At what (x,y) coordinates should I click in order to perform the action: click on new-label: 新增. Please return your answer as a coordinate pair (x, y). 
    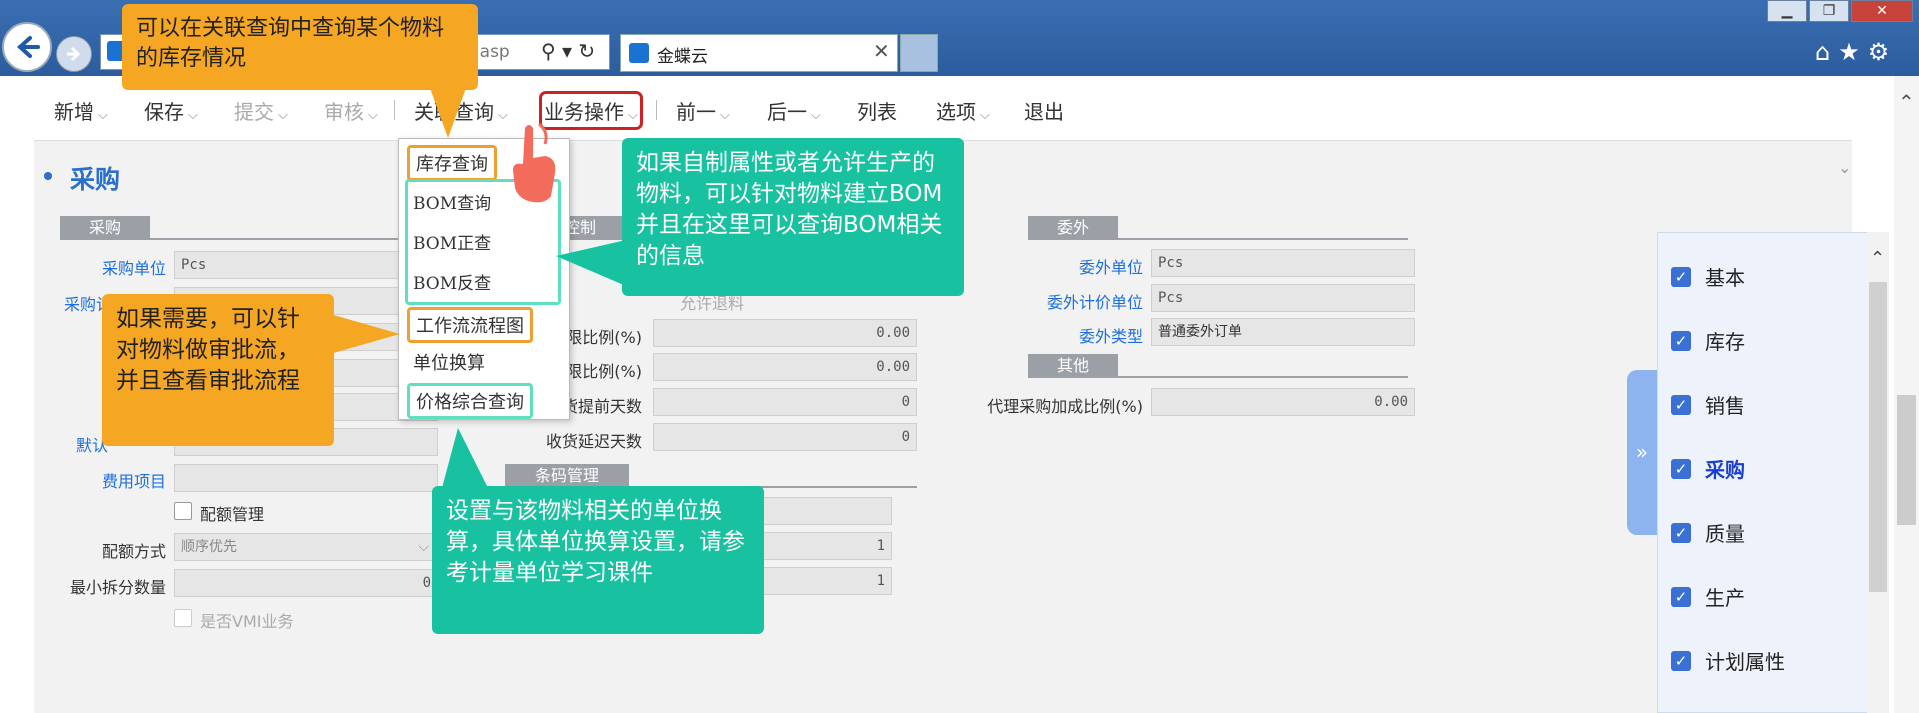
    Looking at the image, I should click on (74, 112).